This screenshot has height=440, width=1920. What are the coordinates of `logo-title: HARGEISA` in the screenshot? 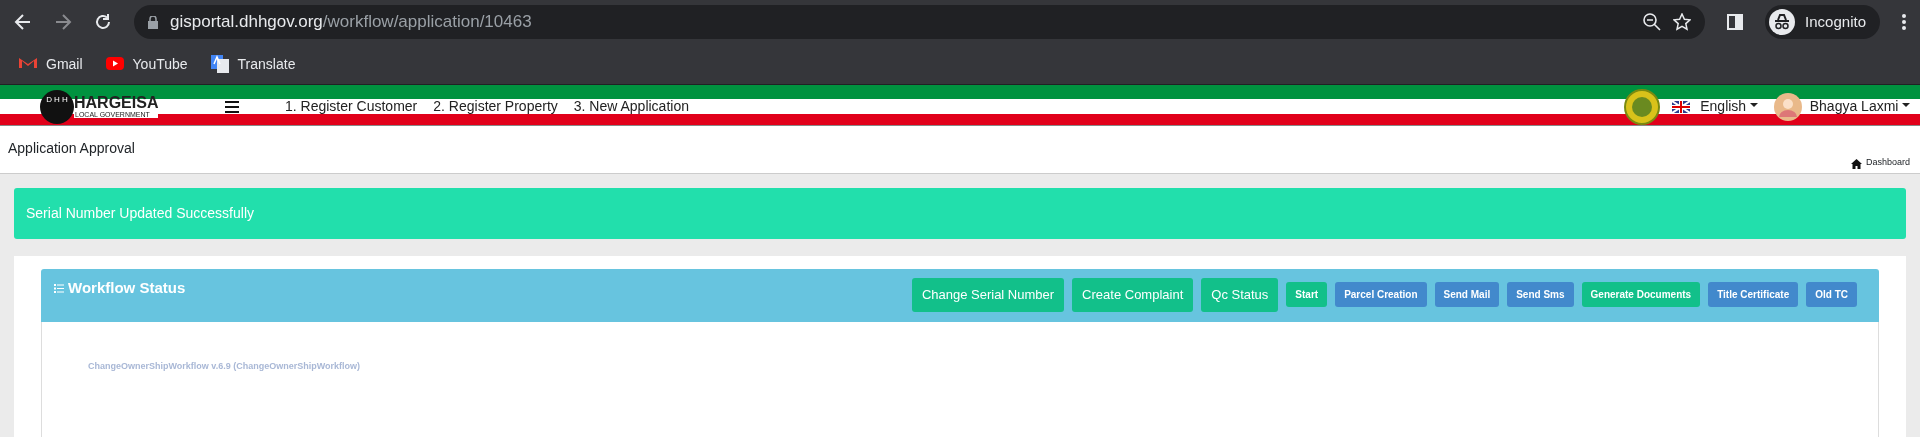 It's located at (116, 103).